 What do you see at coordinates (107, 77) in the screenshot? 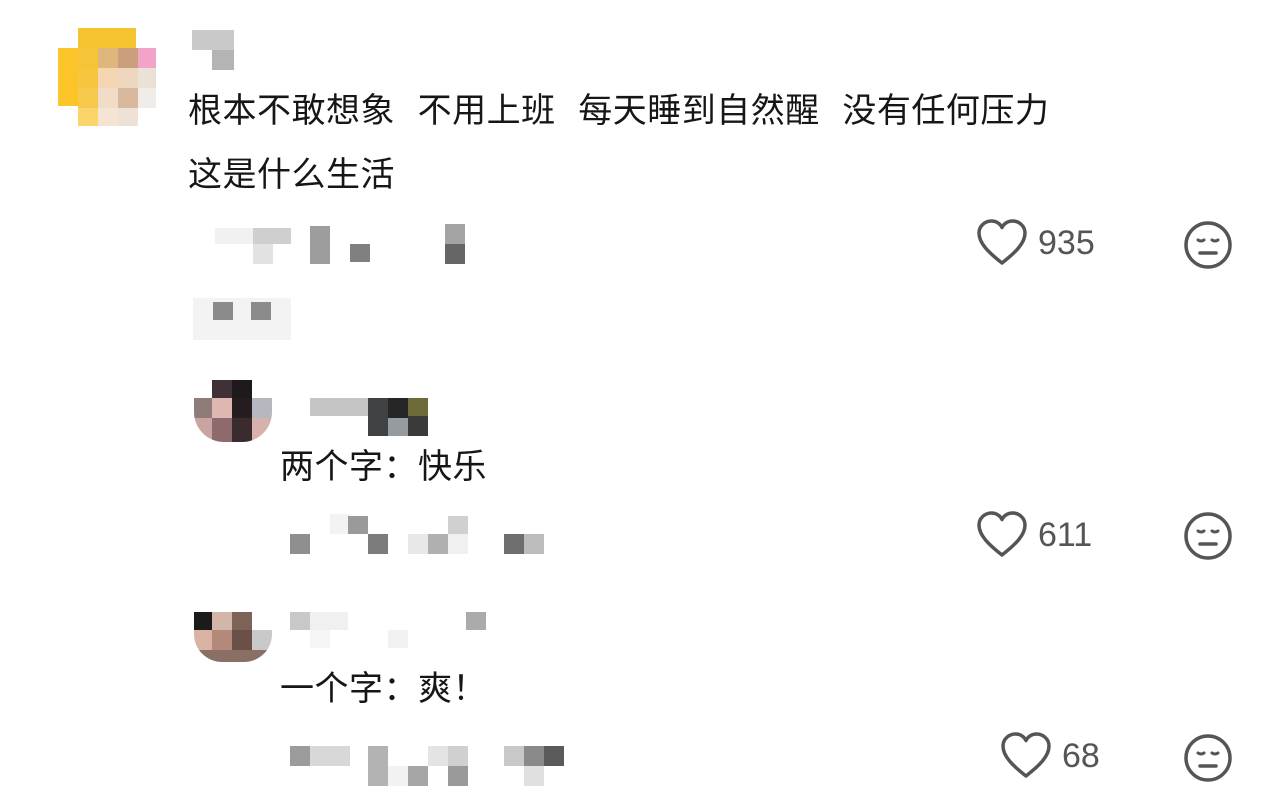
I see `cartoon-avatar-icon` at bounding box center [107, 77].